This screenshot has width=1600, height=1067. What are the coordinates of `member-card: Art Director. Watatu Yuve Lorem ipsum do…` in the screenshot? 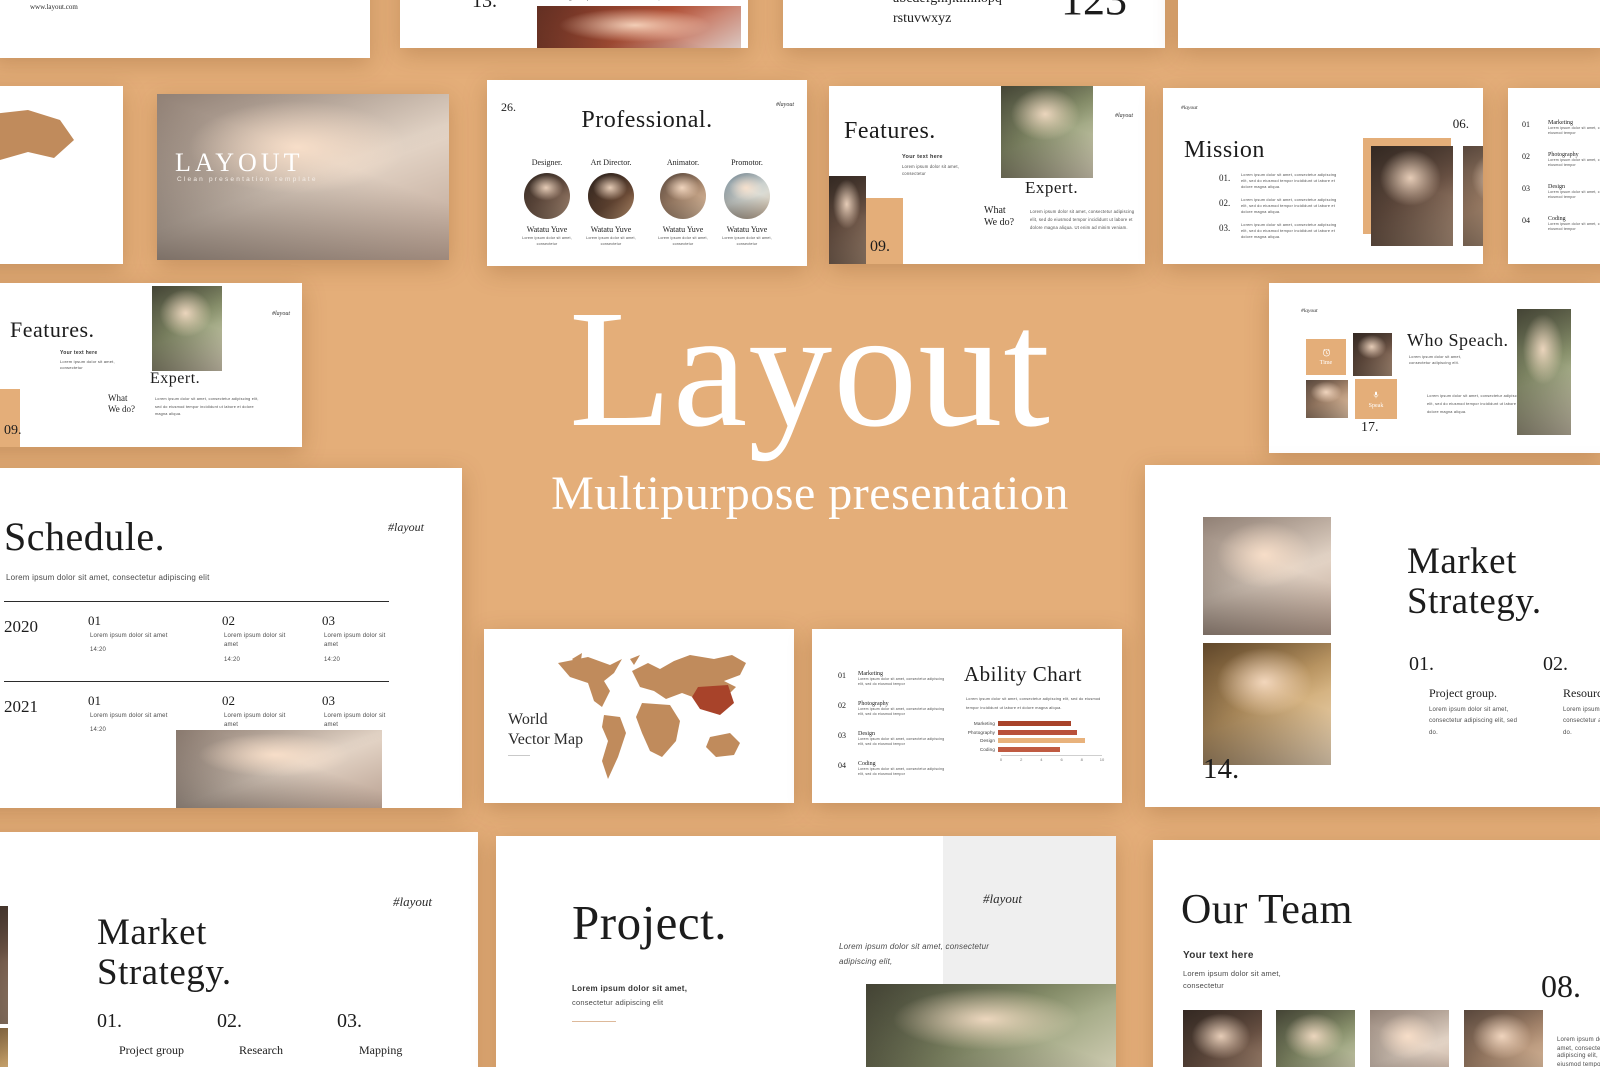 It's located at (611, 202).